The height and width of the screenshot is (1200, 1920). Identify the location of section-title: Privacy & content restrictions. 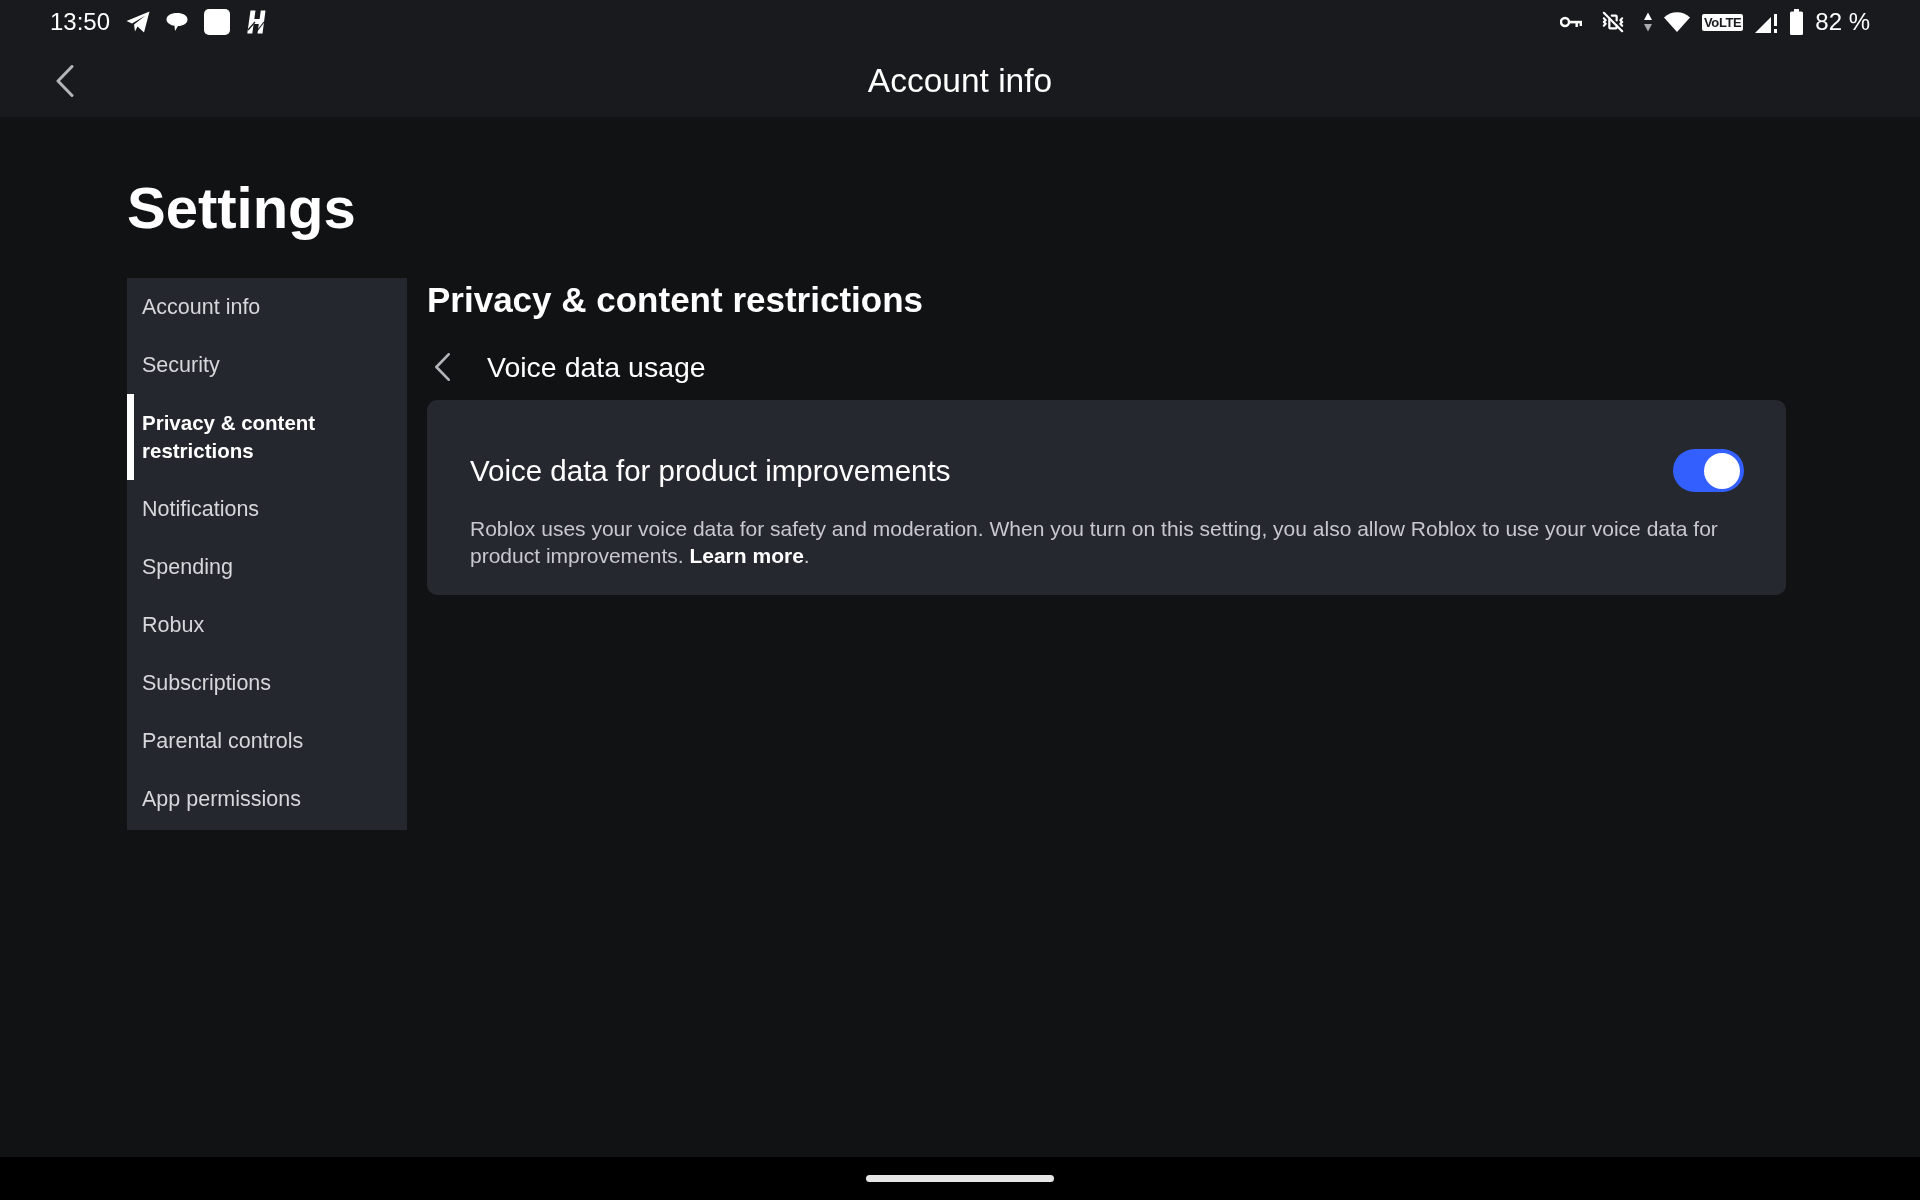
(675, 300).